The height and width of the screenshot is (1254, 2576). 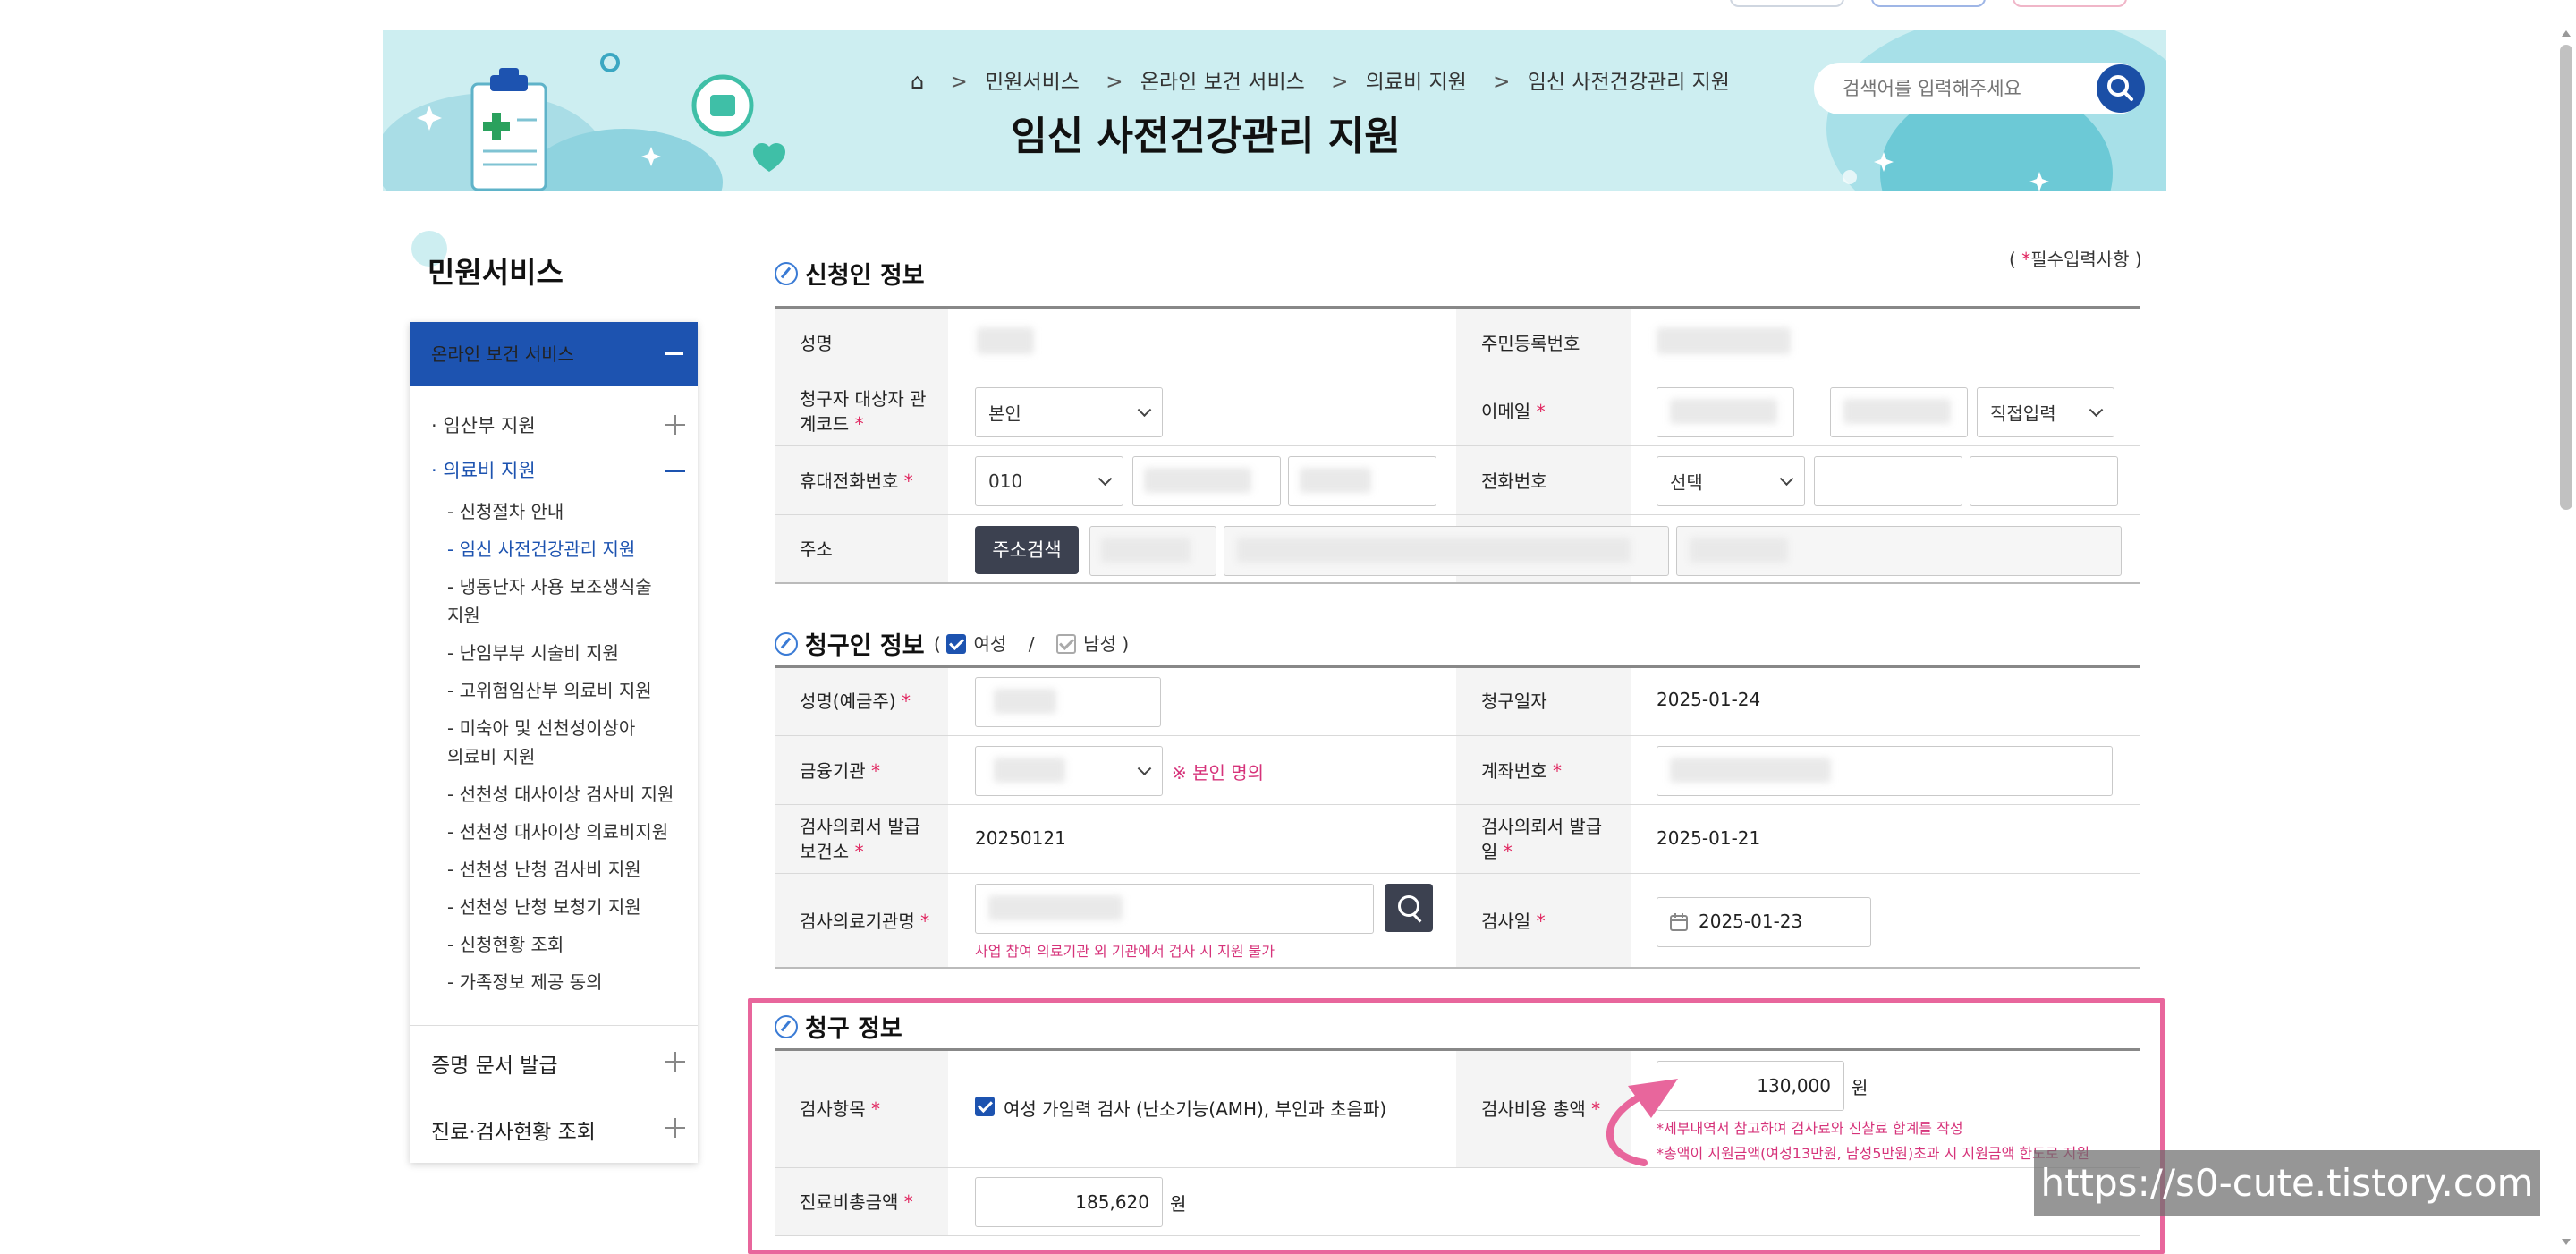 What do you see at coordinates (1679, 922) in the screenshot?
I see `calendar-icon` at bounding box center [1679, 922].